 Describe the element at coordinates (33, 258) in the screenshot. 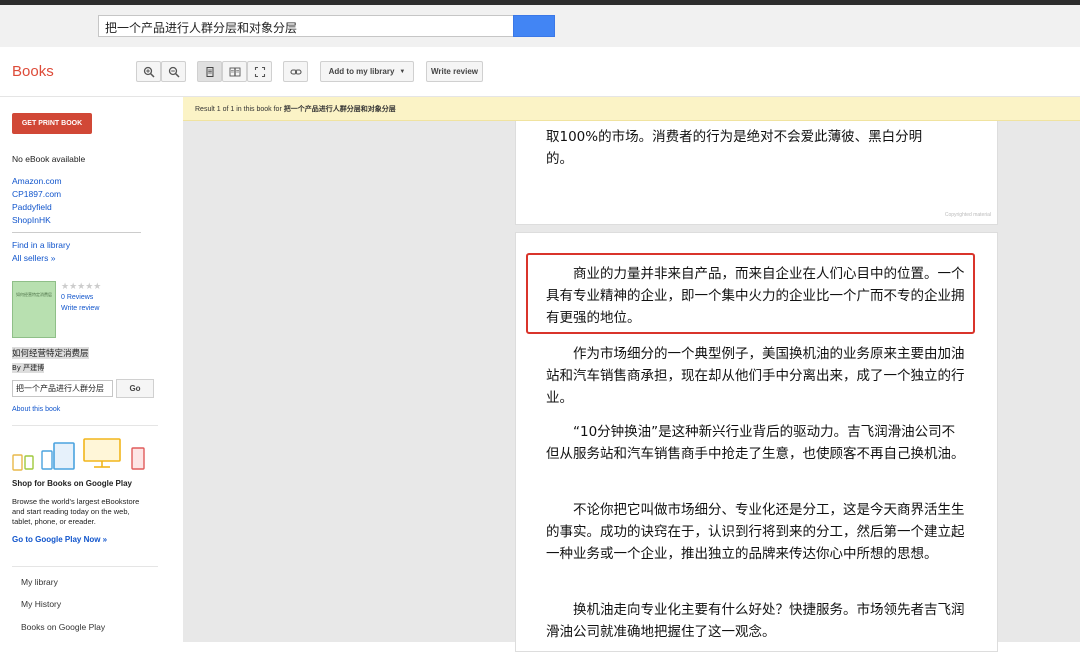

I see `all-sellers-link: All sellers »` at that location.